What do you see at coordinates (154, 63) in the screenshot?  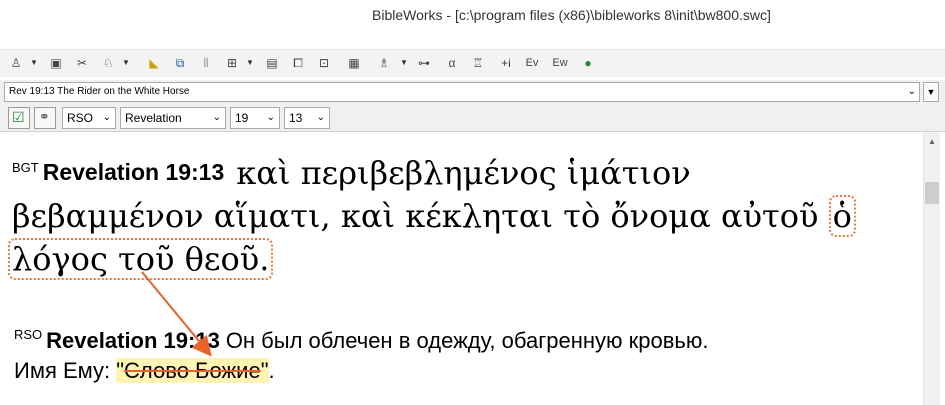 I see `highlight-icon: ◣` at bounding box center [154, 63].